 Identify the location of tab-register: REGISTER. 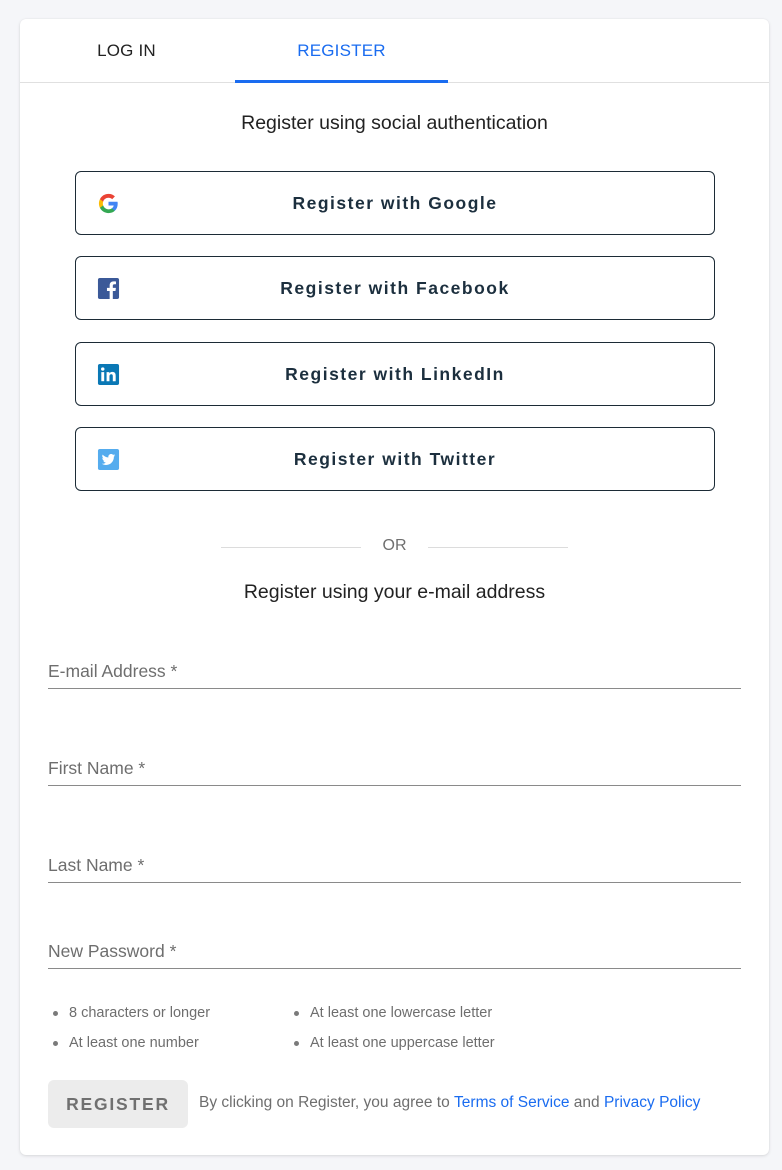
(341, 51).